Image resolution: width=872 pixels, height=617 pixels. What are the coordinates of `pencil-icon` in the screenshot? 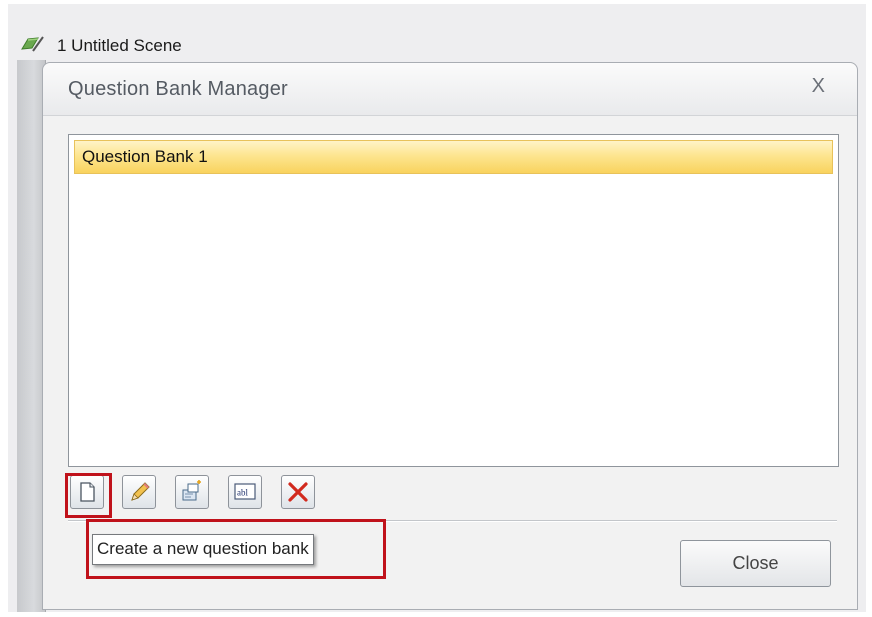 It's located at (140, 491).